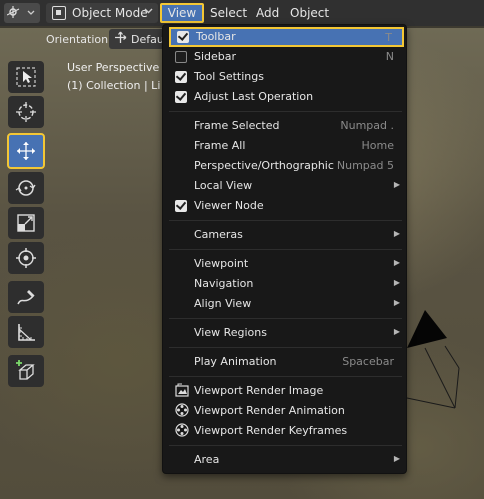 This screenshot has height=499, width=484. I want to click on add-cube-icon, so click(25, 370).